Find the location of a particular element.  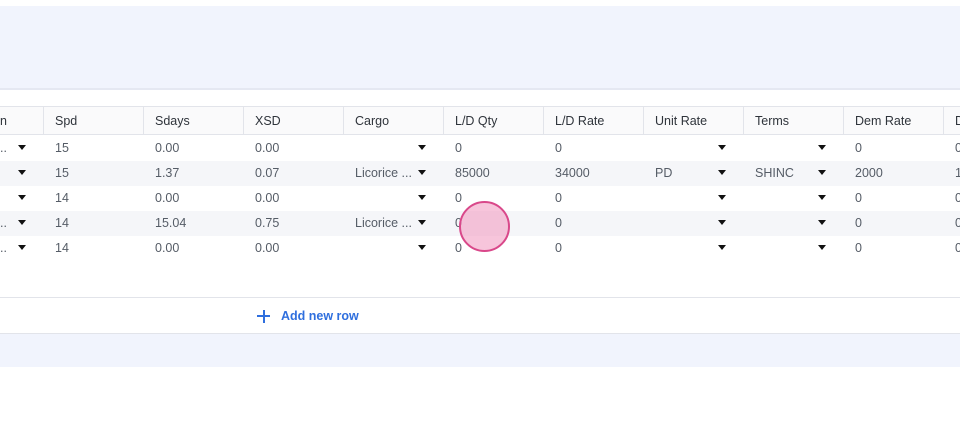

add-new-row-button: Add new row is located at coordinates (308, 316).